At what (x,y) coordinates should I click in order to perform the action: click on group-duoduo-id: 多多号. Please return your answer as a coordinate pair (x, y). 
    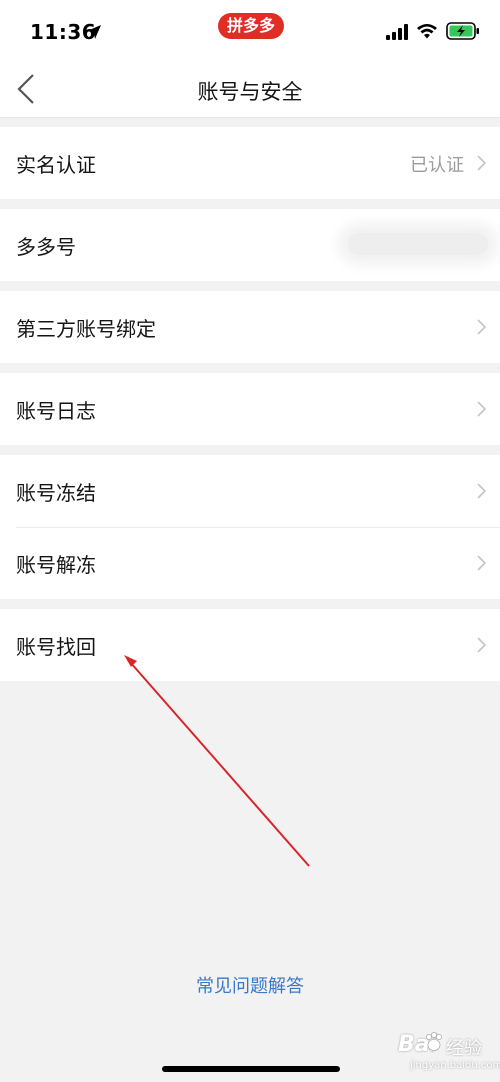
    Looking at the image, I should click on (250, 245).